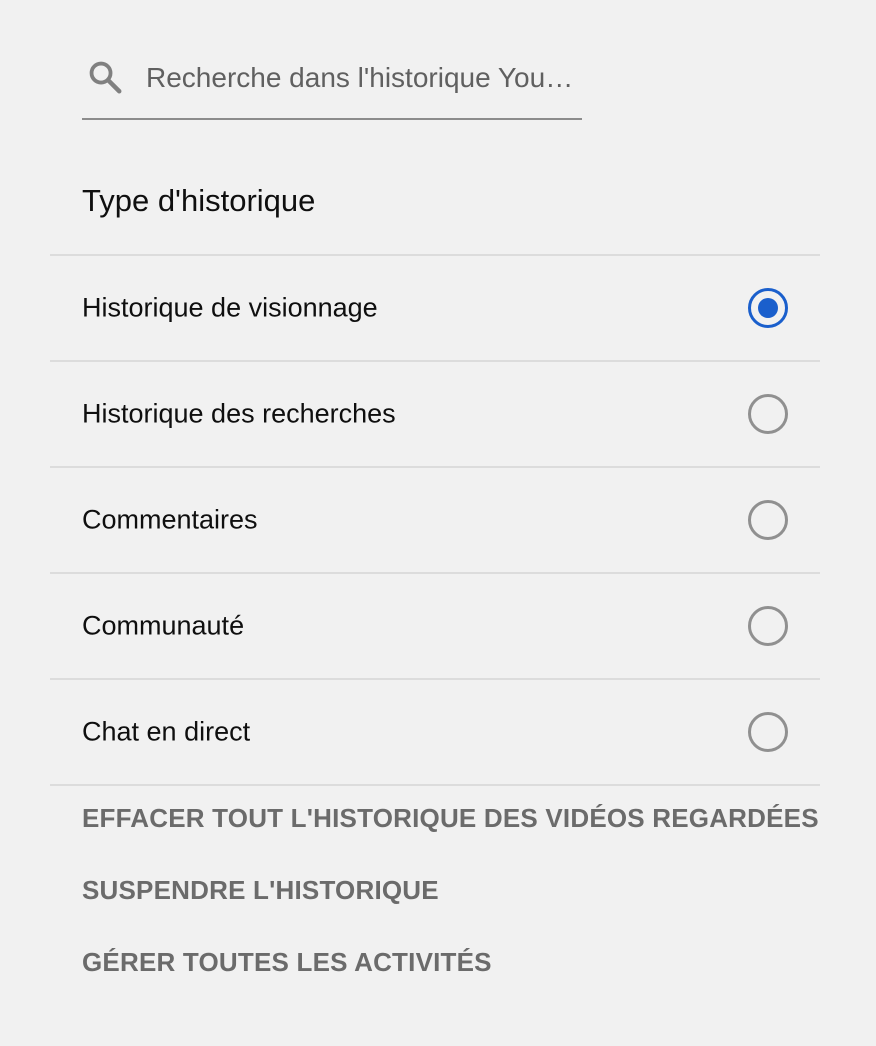 The height and width of the screenshot is (1046, 876). Describe the element at coordinates (435, 415) in the screenshot. I see `option-search-history: Historique des recherches` at that location.